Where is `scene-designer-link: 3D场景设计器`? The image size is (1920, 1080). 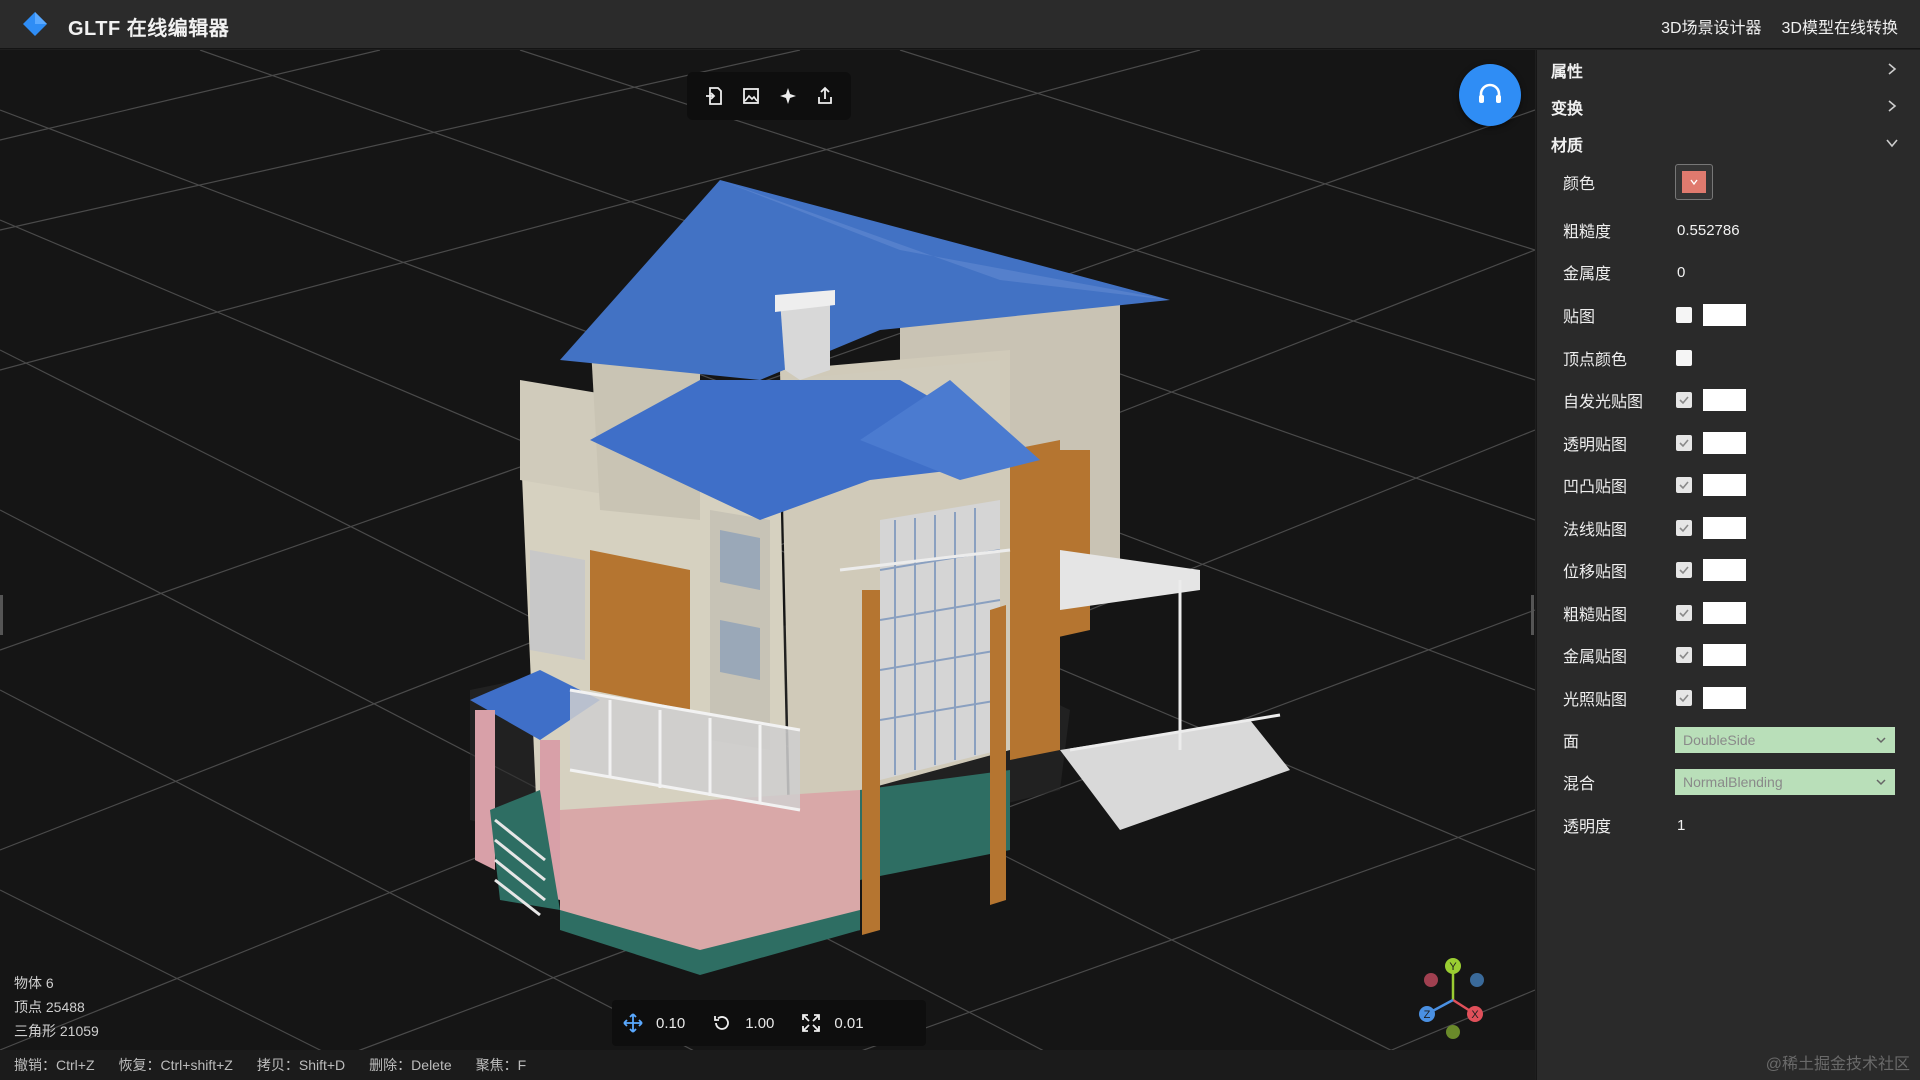 scene-designer-link: 3D场景设计器 is located at coordinates (1711, 26).